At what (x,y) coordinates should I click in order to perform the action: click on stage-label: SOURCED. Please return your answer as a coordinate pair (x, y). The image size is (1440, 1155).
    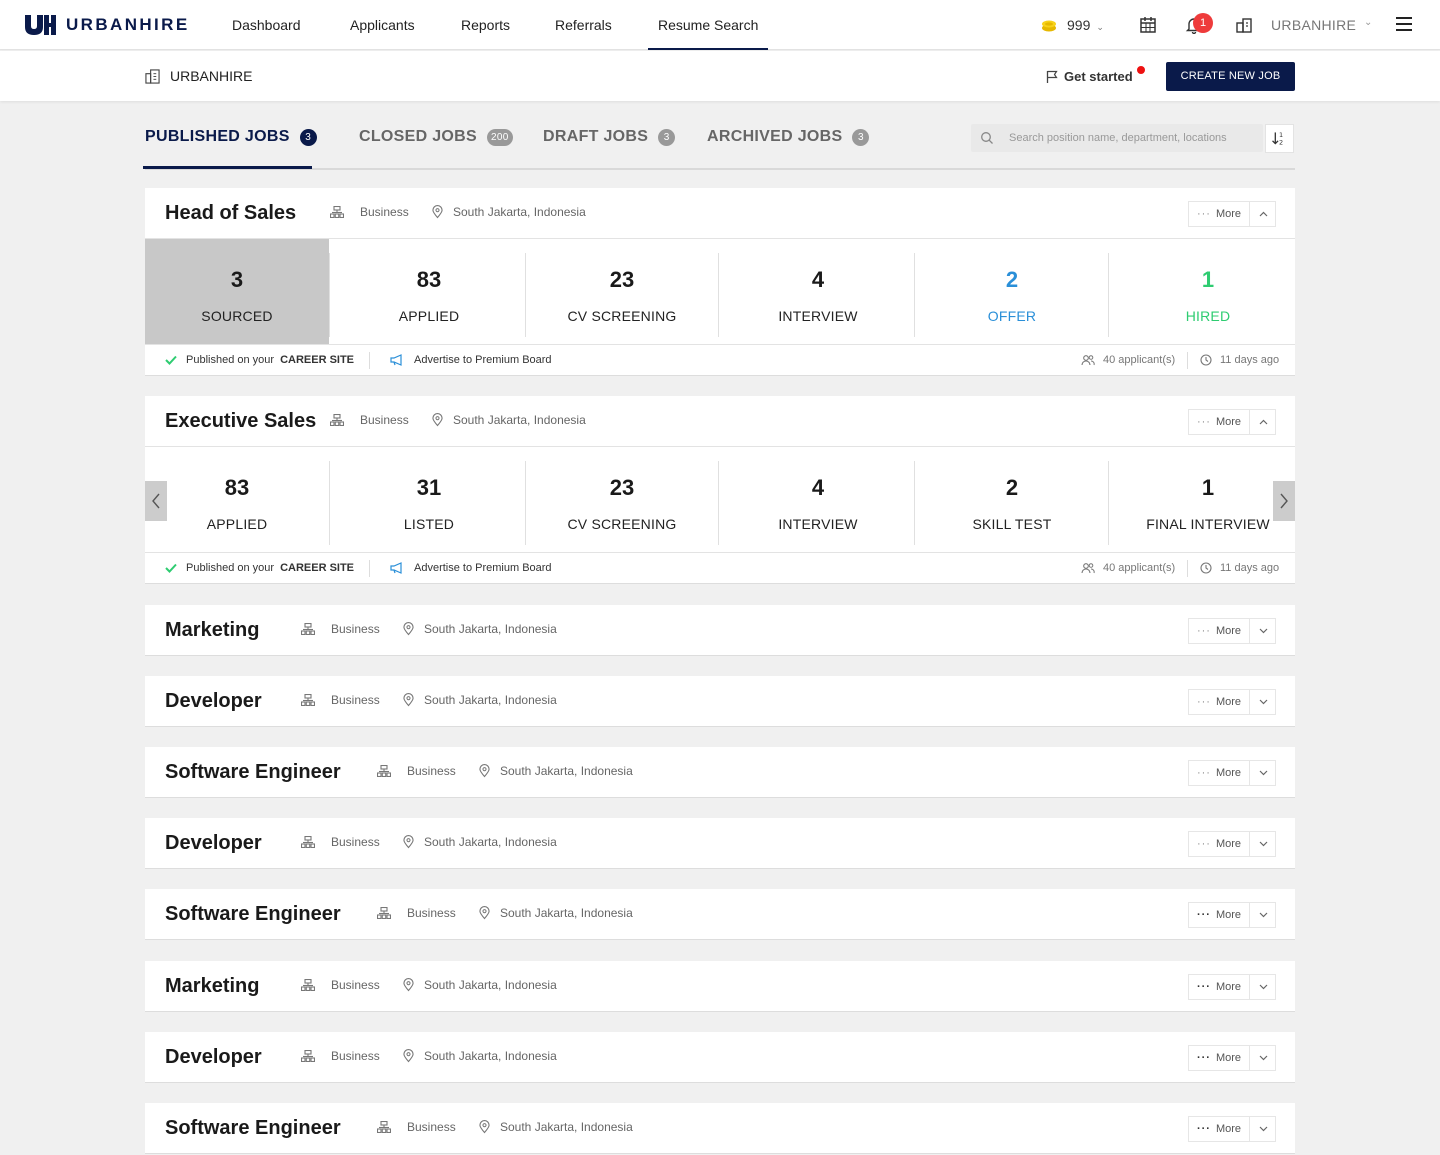
    Looking at the image, I should click on (237, 316).